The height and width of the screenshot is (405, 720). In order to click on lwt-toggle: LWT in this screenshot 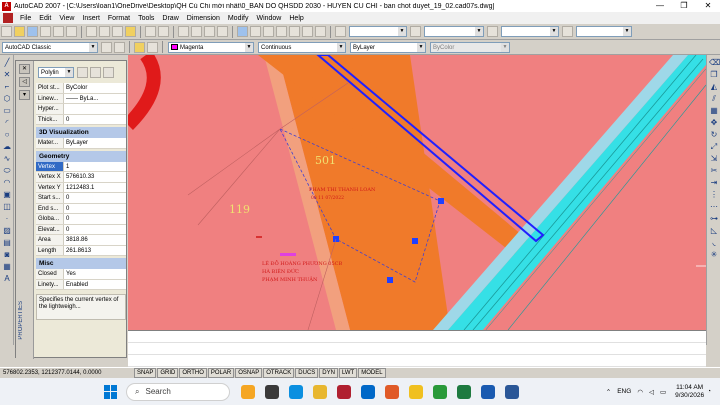, I will do `click(348, 373)`.